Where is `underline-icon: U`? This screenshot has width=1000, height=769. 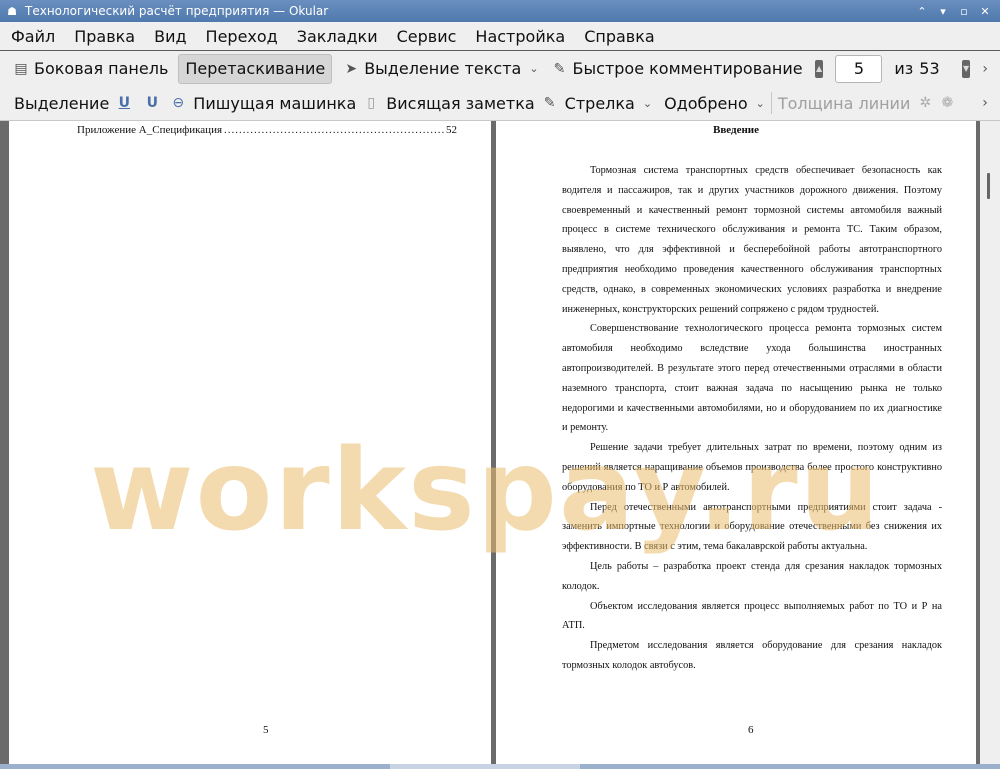
underline-icon: U is located at coordinates (124, 103).